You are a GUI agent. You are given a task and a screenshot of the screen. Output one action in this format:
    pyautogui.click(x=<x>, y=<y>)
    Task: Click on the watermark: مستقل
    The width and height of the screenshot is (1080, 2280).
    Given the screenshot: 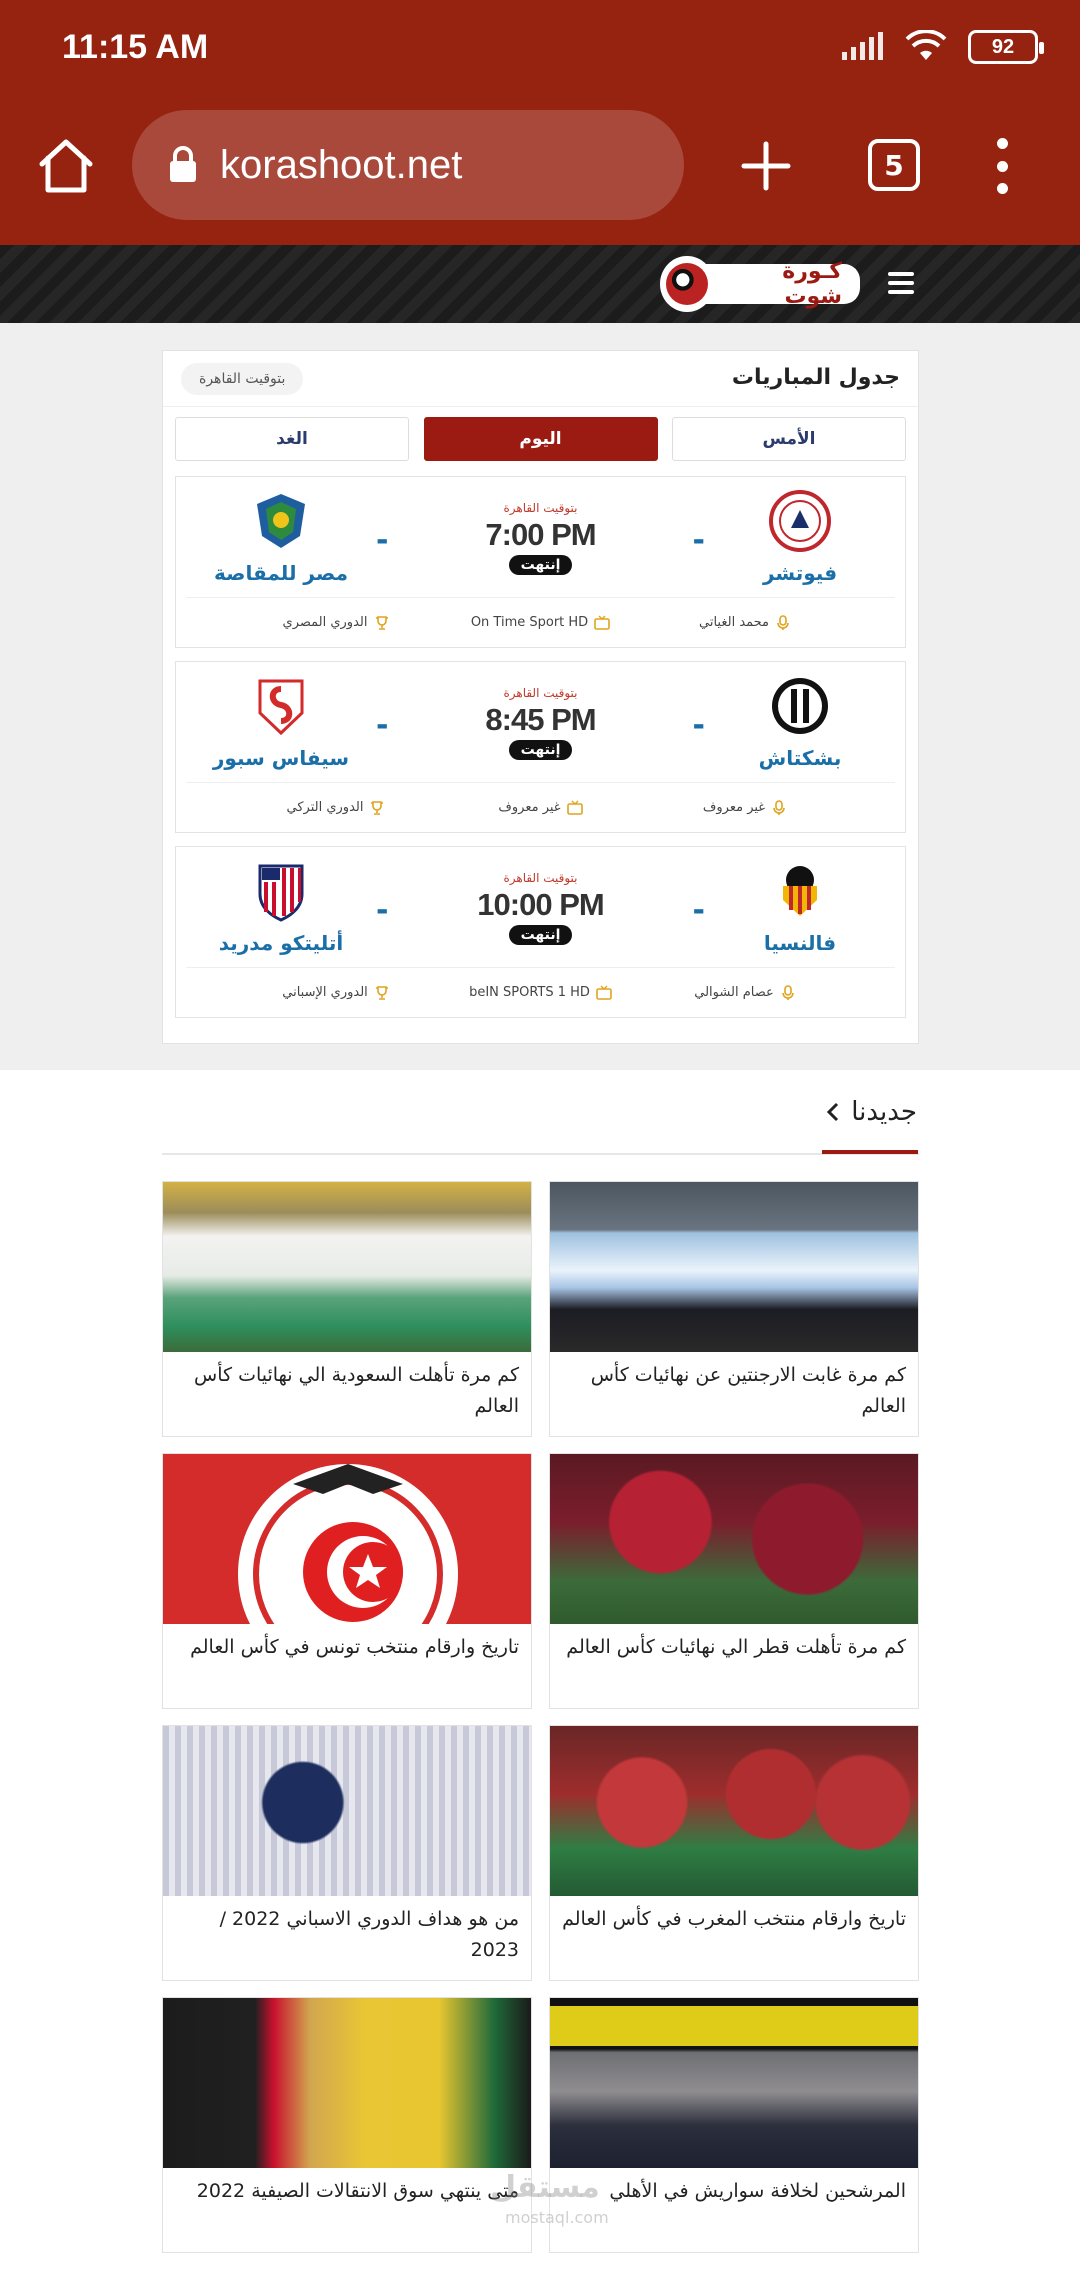 What is the action you would take?
    pyautogui.click(x=545, y=2187)
    